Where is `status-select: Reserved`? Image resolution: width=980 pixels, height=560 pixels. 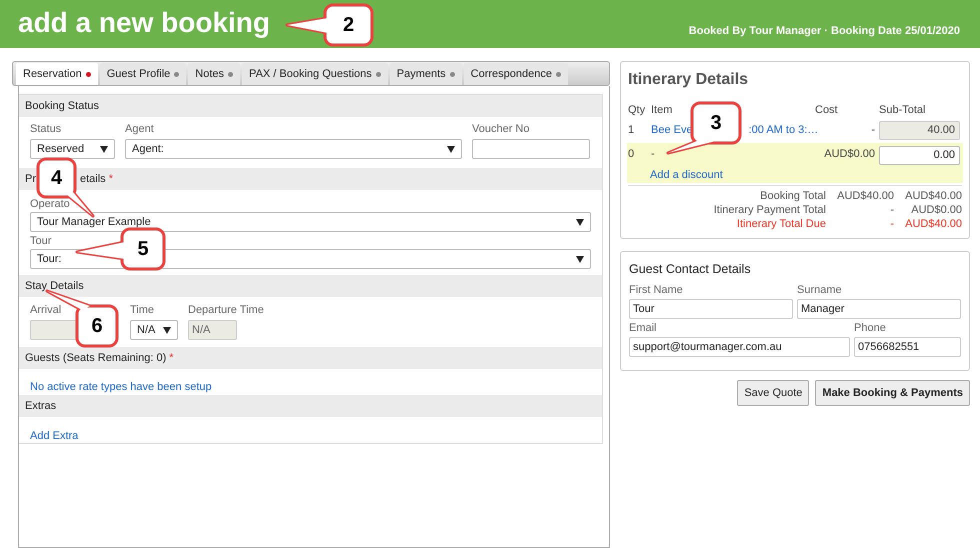
status-select: Reserved is located at coordinates (72, 149).